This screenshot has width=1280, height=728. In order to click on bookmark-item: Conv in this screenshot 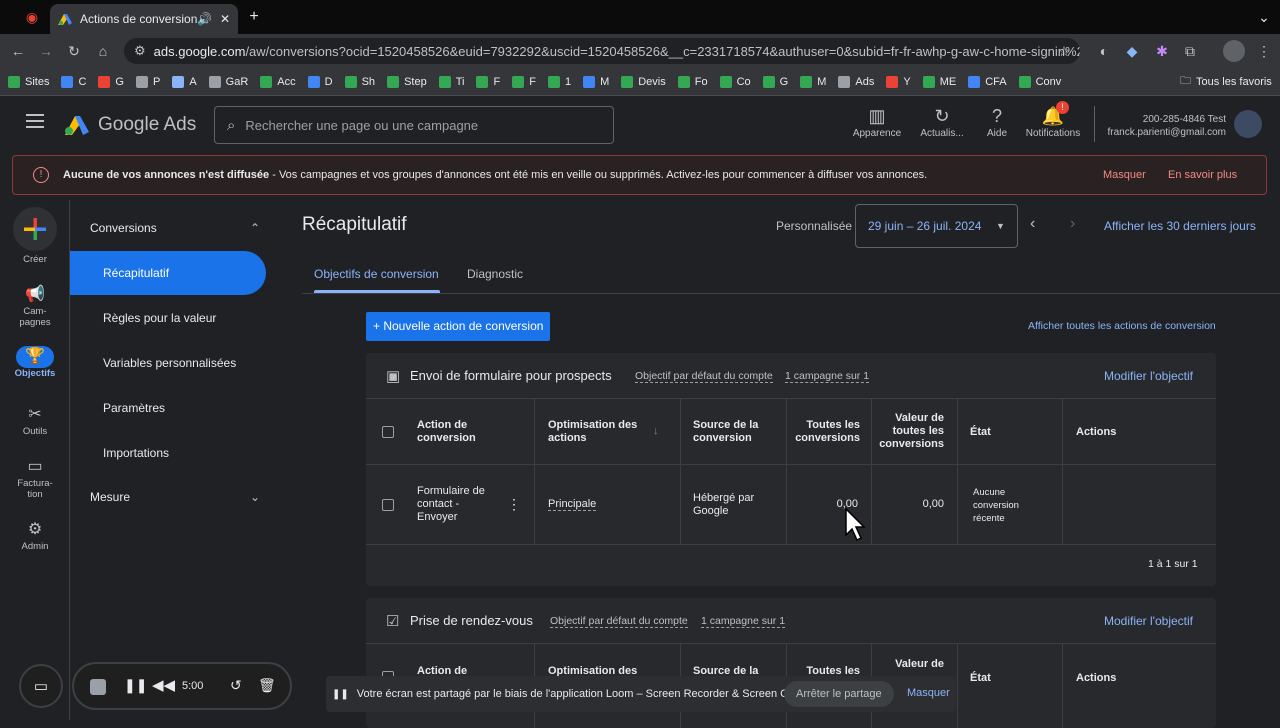, I will do `click(1039, 81)`.